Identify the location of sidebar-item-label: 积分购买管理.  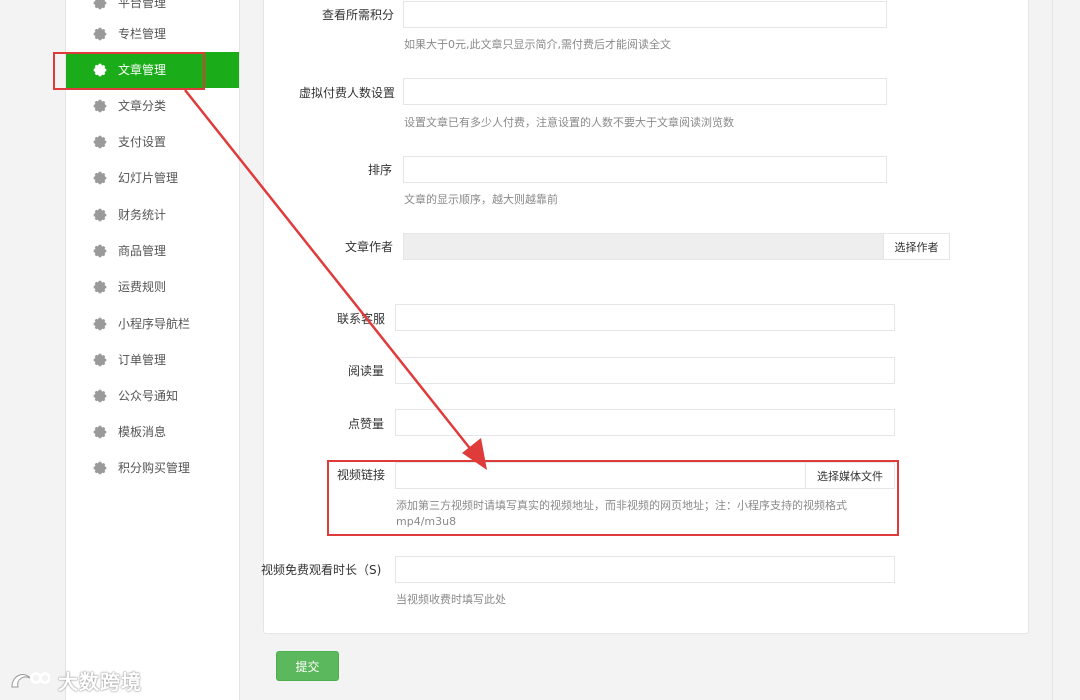
(154, 468).